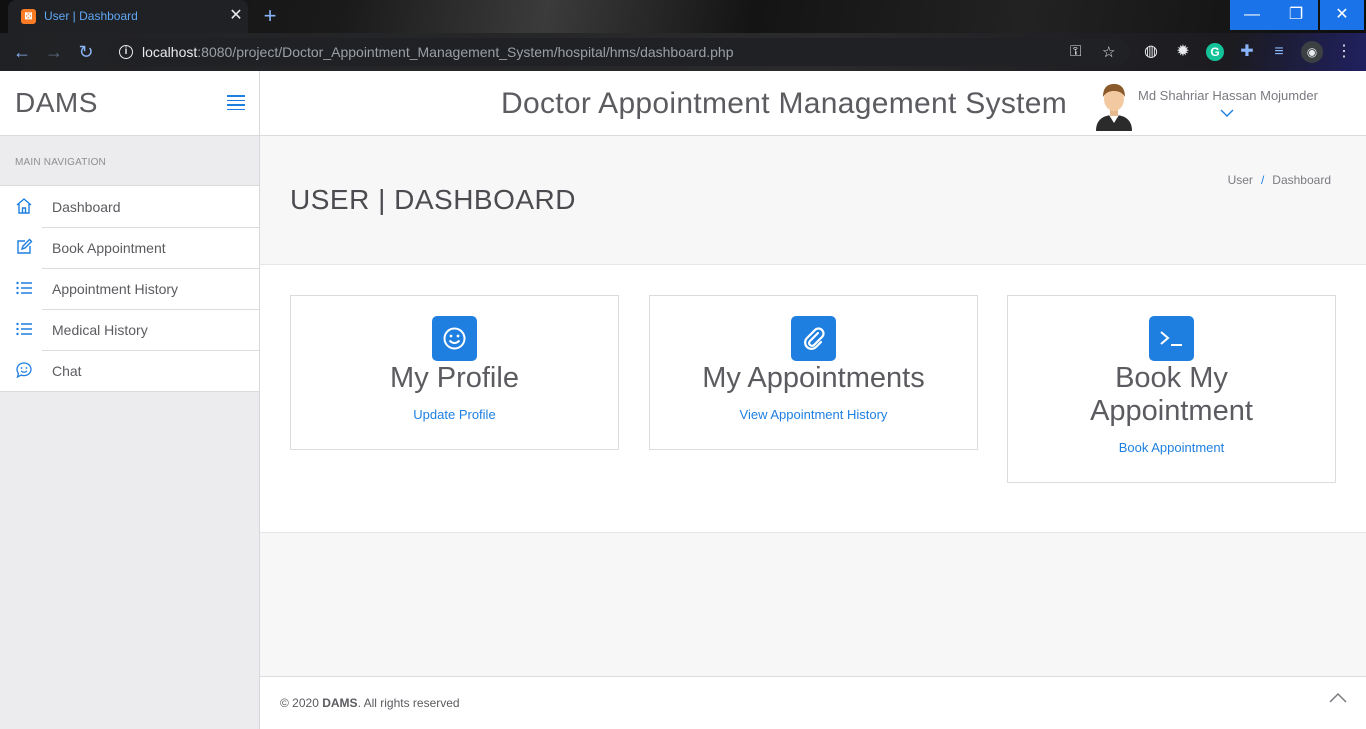 Image resolution: width=1366 pixels, height=729 pixels. Describe the element at coordinates (683, 16) in the screenshot. I see `browser-tab-strip: ⊠ User | Dashboard ✕ + — ❐ ✕` at that location.